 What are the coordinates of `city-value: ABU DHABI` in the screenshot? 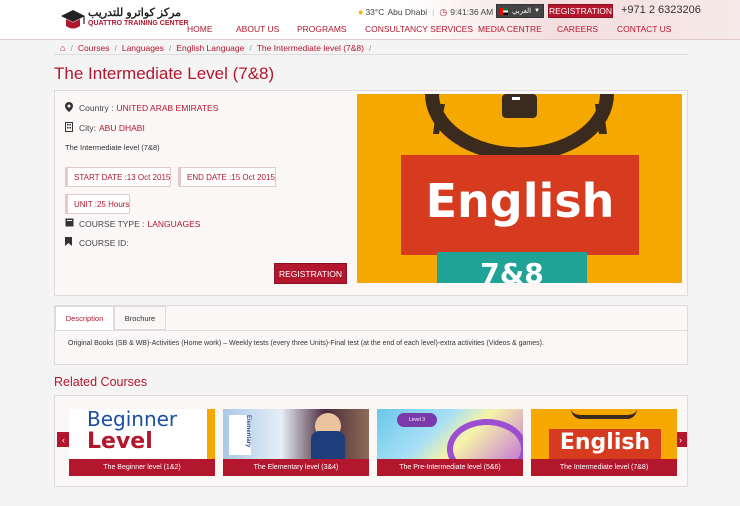 It's located at (122, 128).